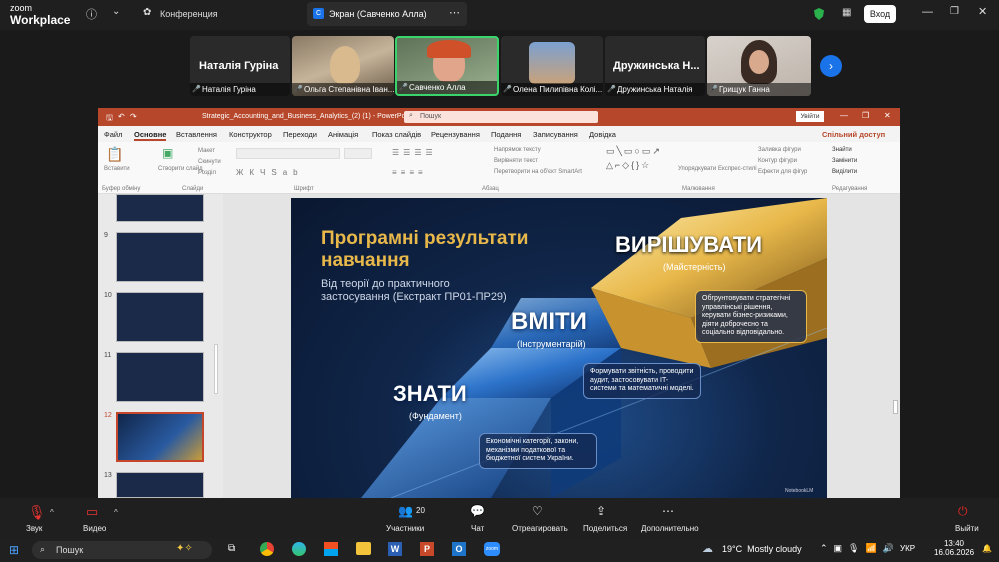  I want to click on weather-label: 19°C Mostly cloudy, so click(762, 549).